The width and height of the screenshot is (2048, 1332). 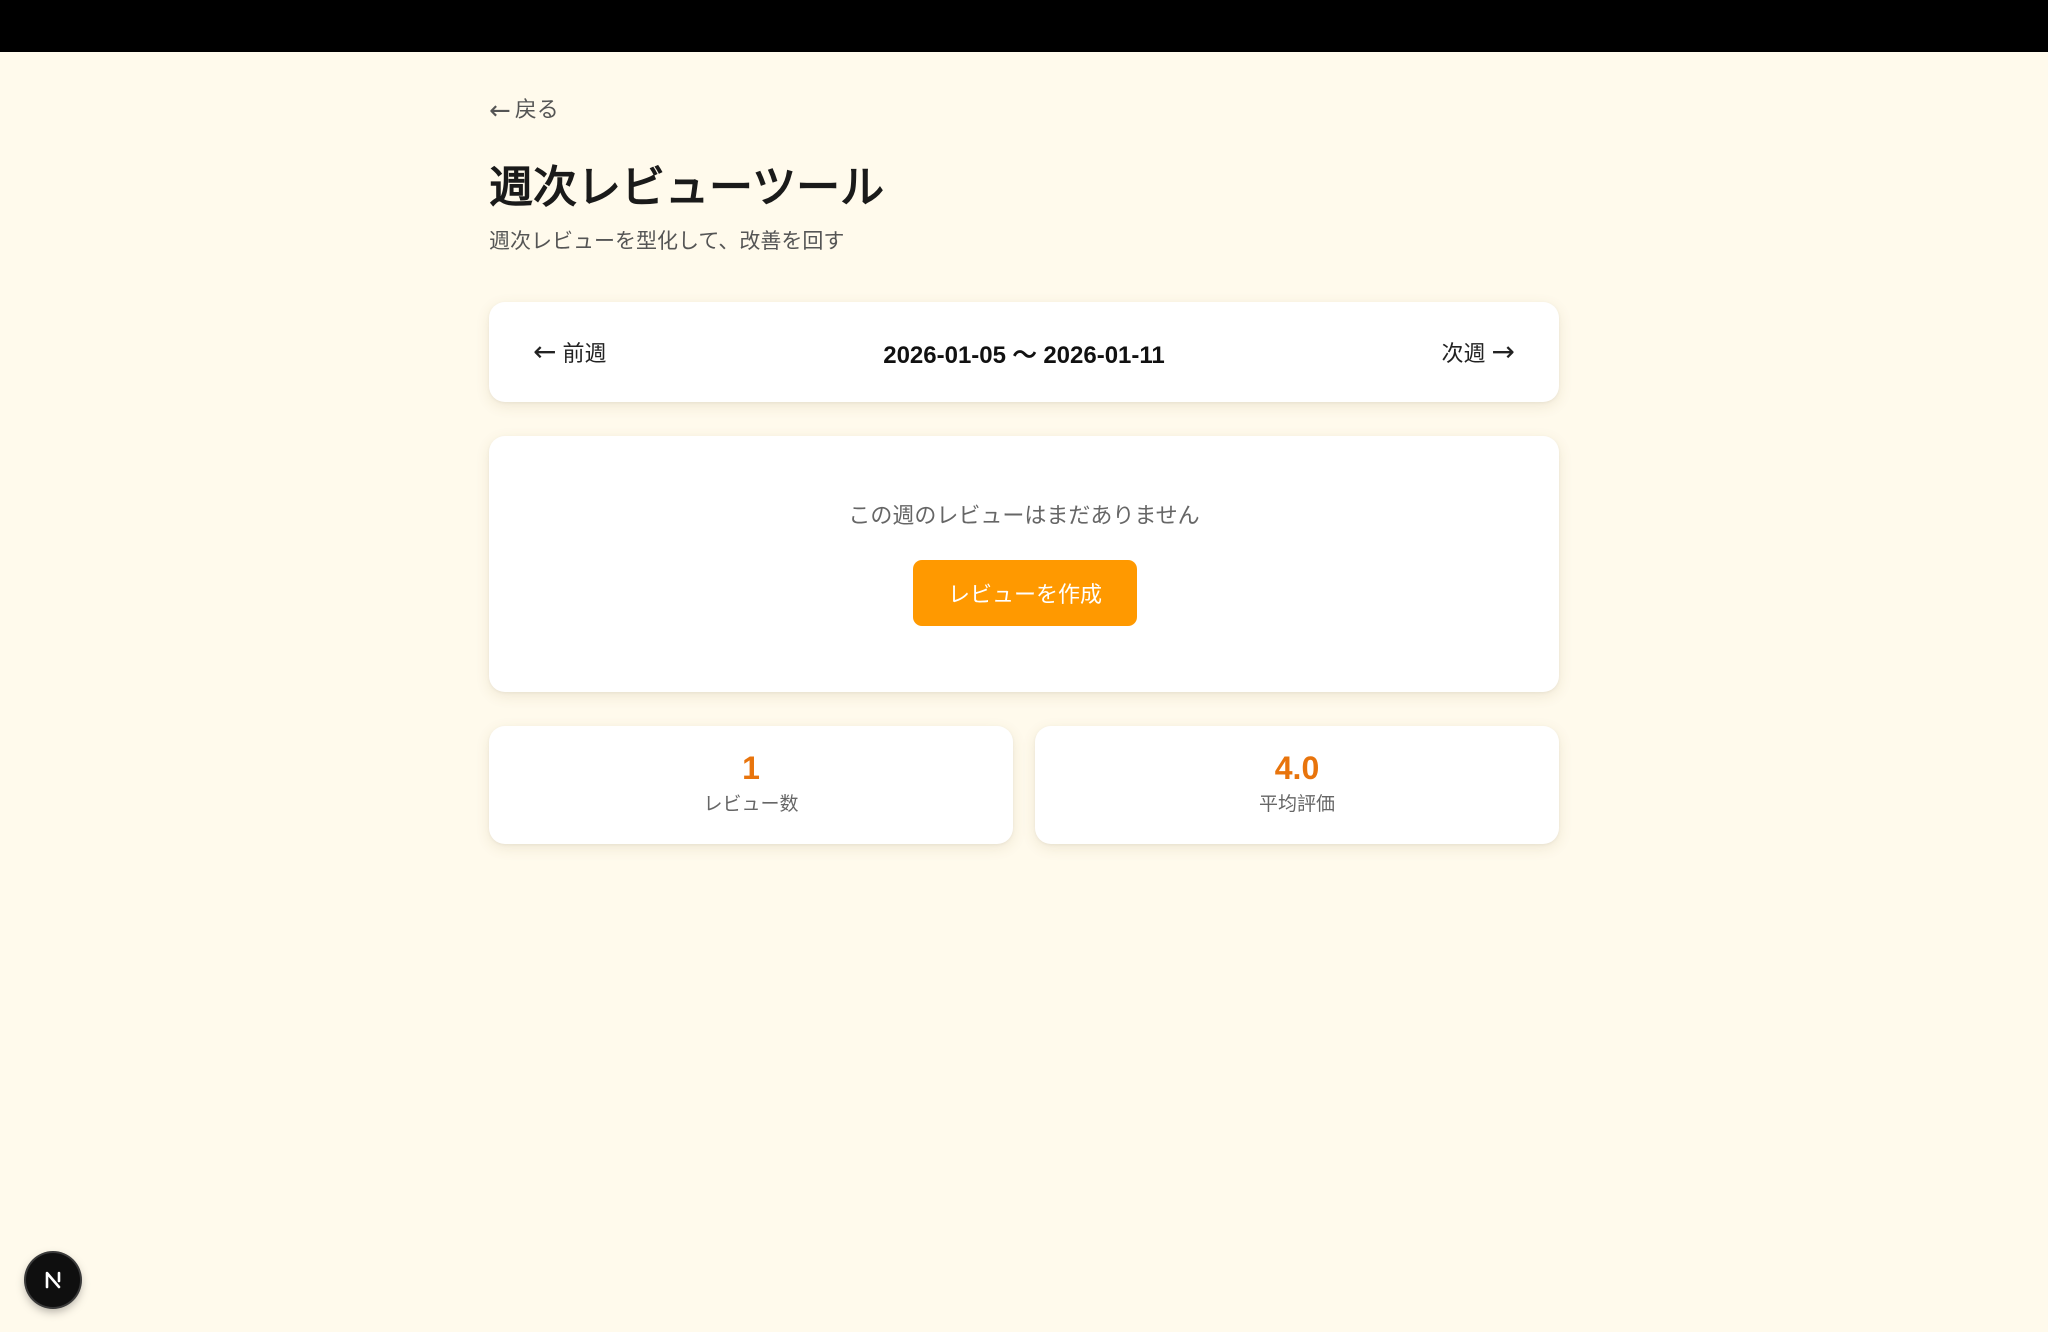 I want to click on back-link: ← 戻る, so click(x=524, y=111).